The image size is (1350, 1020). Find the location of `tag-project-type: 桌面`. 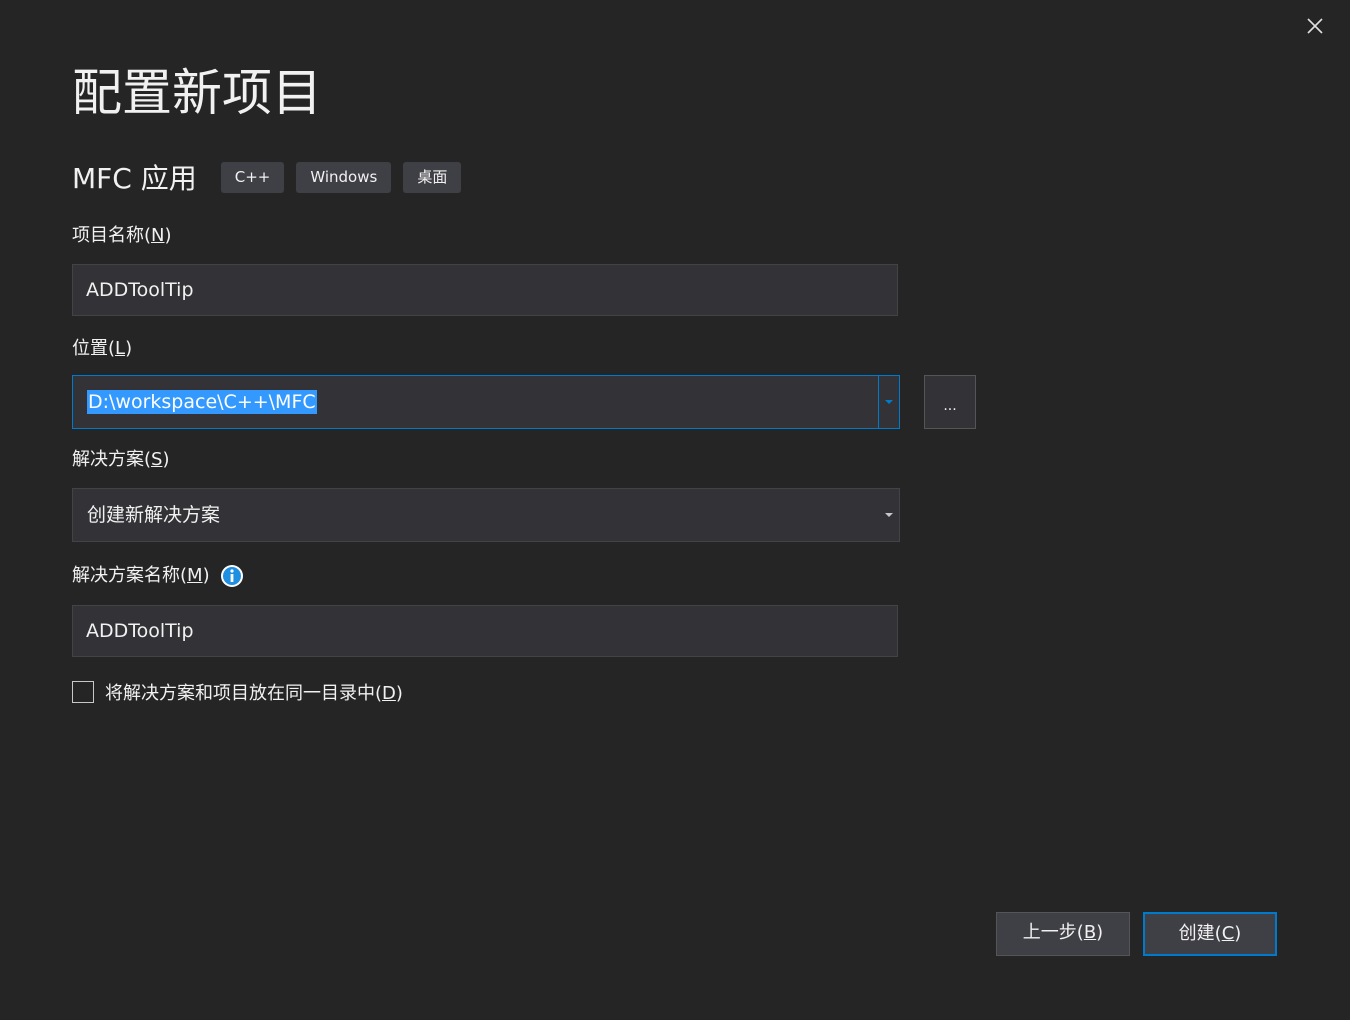

tag-project-type: 桌面 is located at coordinates (432, 177).